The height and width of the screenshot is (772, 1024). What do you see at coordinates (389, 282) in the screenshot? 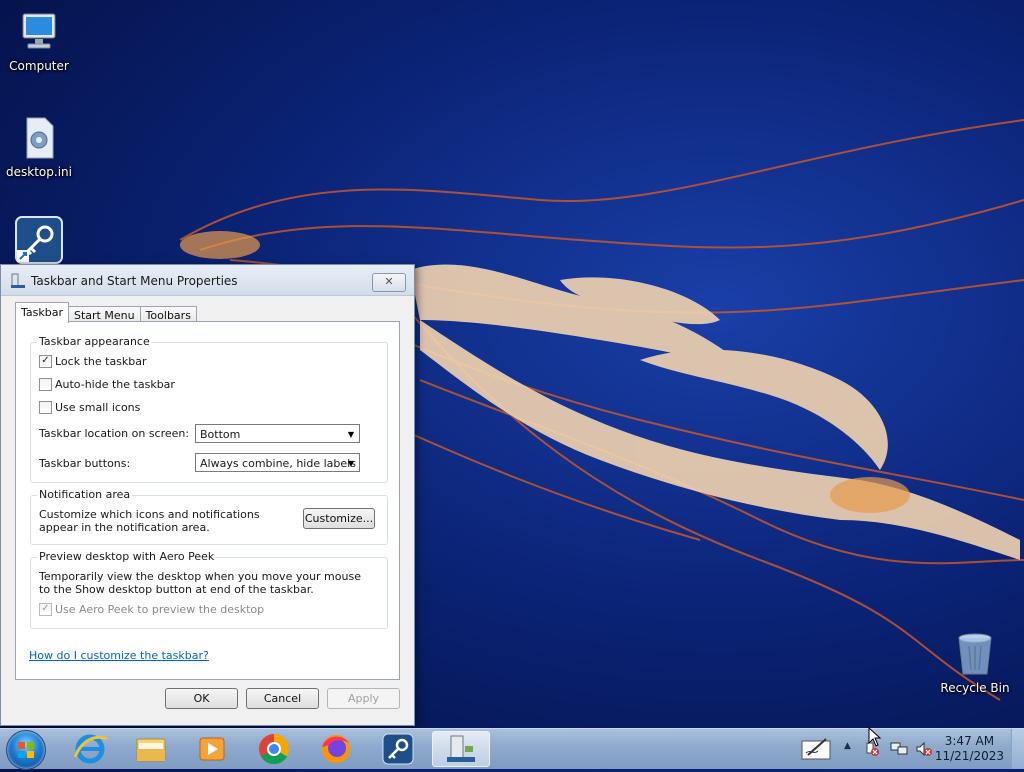
I see `close-button: ✕` at bounding box center [389, 282].